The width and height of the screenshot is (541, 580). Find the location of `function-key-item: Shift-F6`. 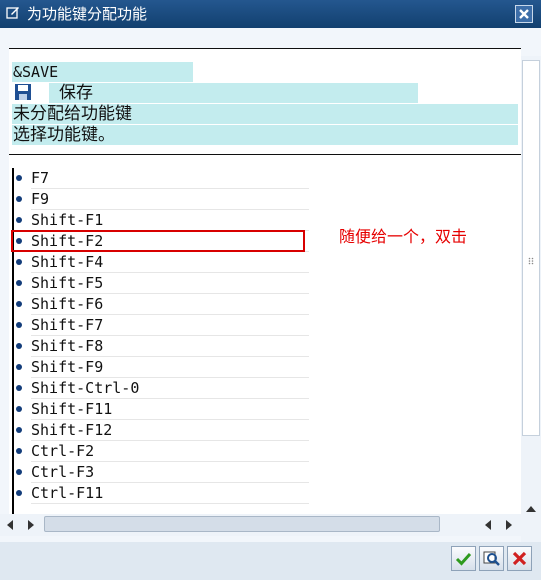

function-key-item: Shift-F6 is located at coordinates (170, 304).